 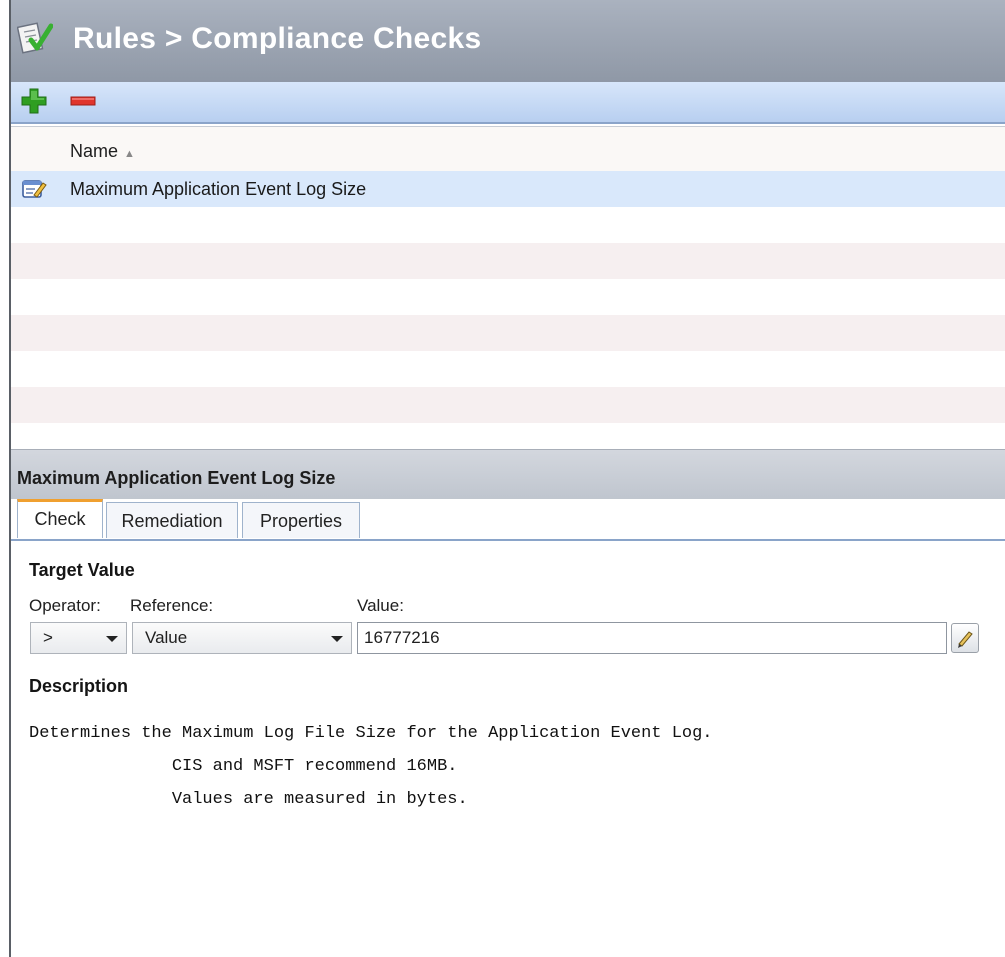 What do you see at coordinates (508, 149) in the screenshot?
I see `grid-header: Name ▲` at bounding box center [508, 149].